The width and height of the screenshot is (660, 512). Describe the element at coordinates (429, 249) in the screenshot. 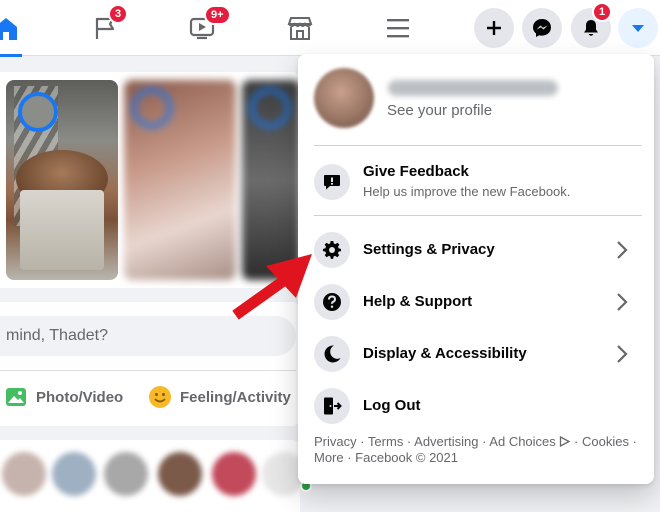

I see `settings-privacy-label: Settings & Privacy` at that location.